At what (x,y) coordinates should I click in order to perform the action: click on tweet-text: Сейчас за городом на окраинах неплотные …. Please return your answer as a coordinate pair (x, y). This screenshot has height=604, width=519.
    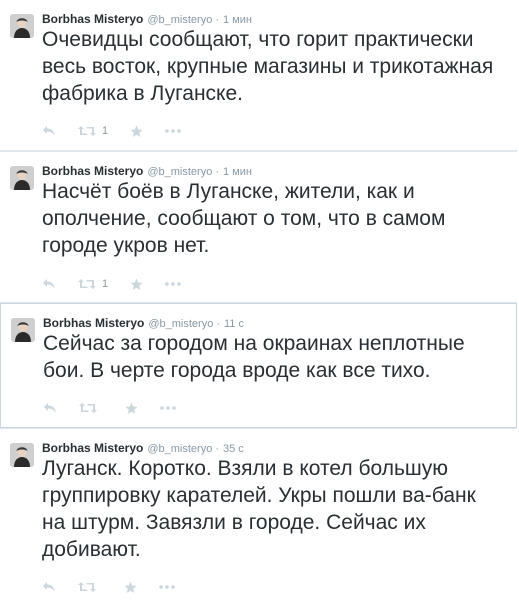
    Looking at the image, I should click on (254, 357).